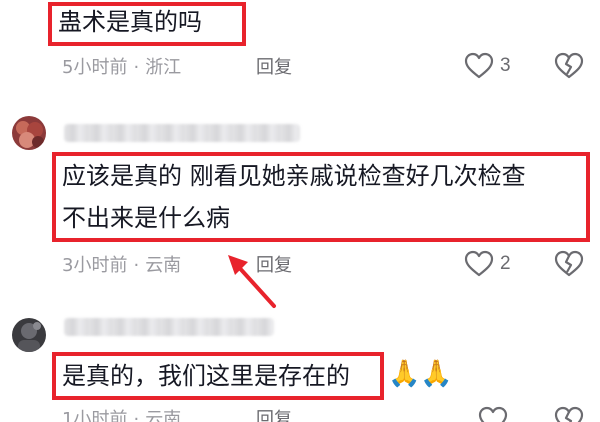 Image resolution: width=600 pixels, height=422 pixels. I want to click on like-button-2: 2, so click(487, 264).